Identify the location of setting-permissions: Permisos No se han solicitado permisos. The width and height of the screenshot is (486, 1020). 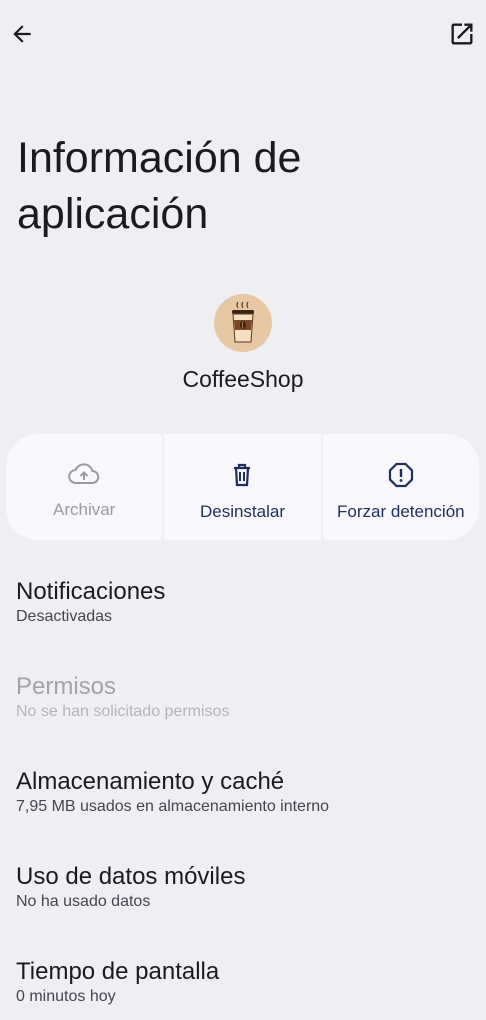
(243, 702).